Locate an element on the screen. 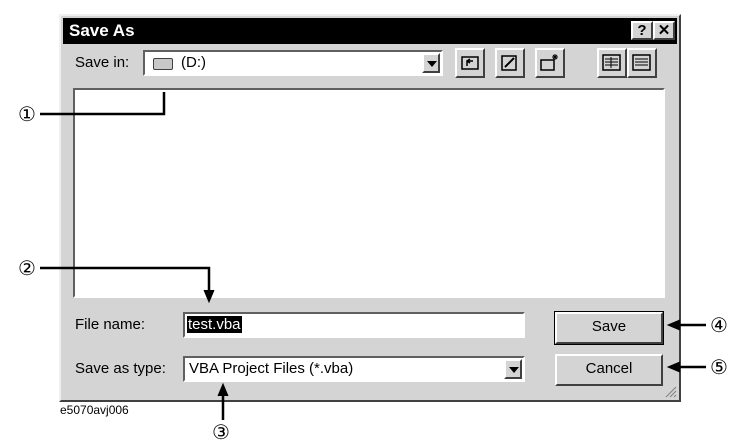  figure-caption: e5070avj006 is located at coordinates (94, 410).